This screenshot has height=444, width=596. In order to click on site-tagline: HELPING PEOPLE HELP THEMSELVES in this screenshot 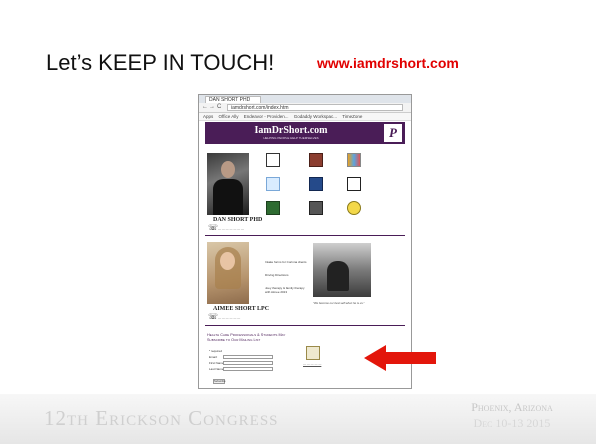, I will do `click(291, 138)`.